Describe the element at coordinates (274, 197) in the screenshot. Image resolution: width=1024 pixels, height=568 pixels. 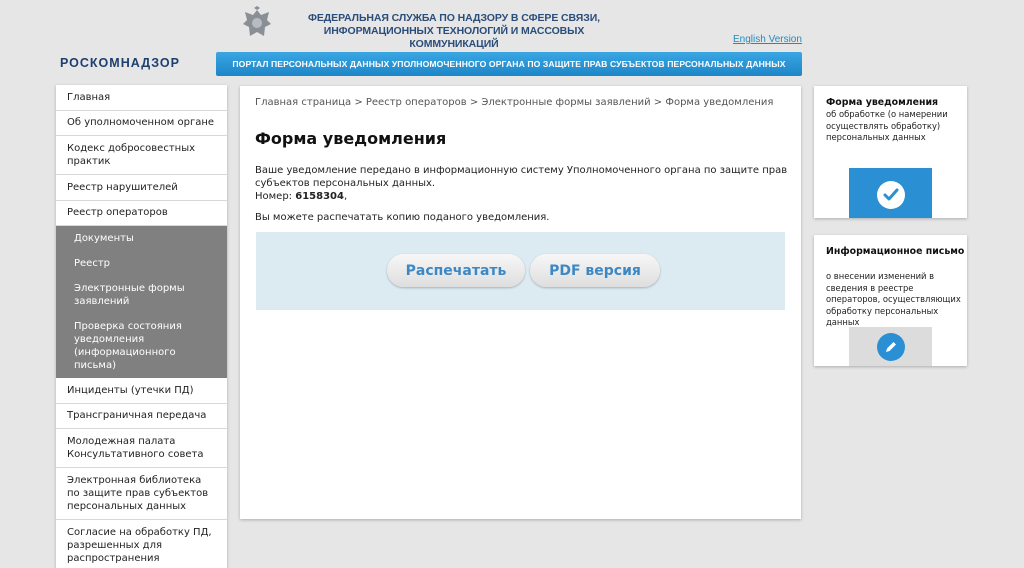
I see `number-label: Номер:` at that location.